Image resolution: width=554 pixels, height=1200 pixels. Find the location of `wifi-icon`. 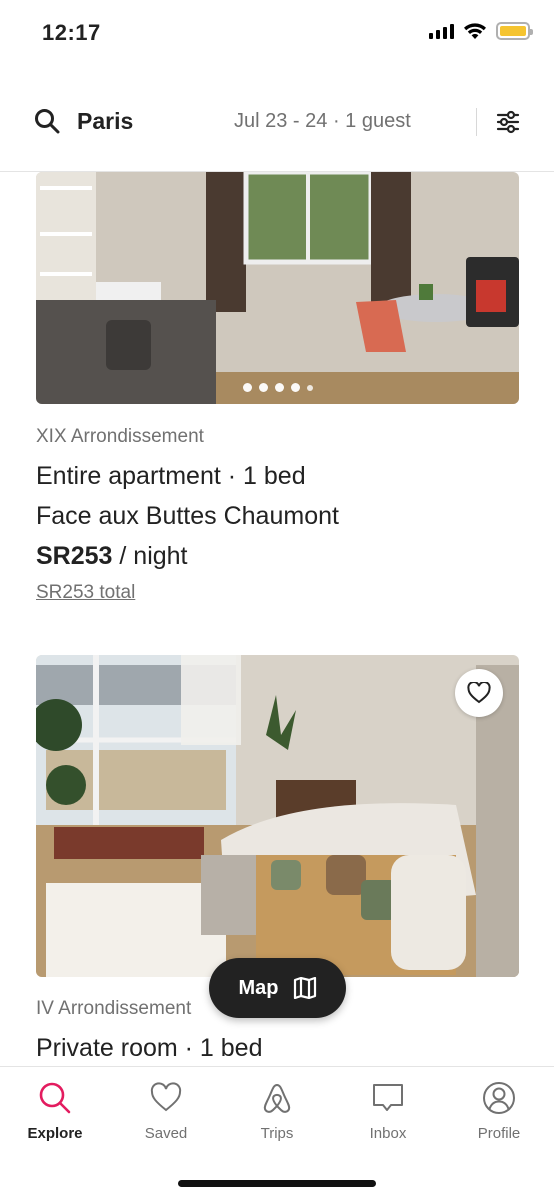

wifi-icon is located at coordinates (475, 31).